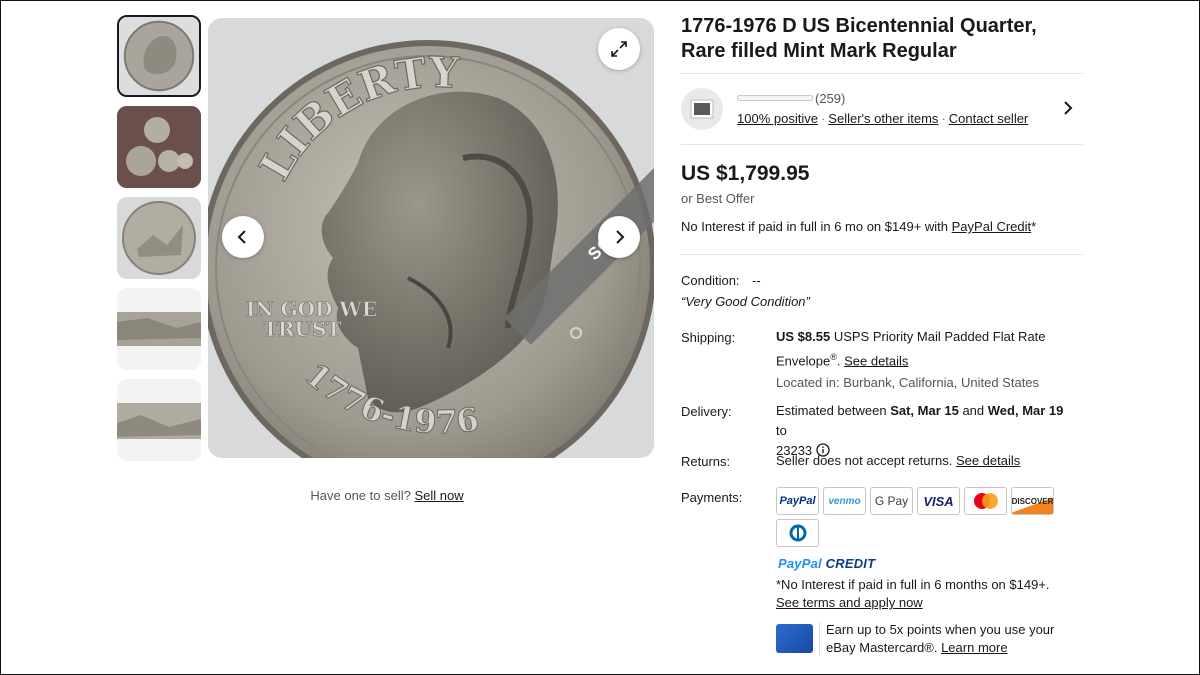 The image size is (1200, 675). What do you see at coordinates (775, 98) in the screenshot?
I see `seller-name-redacted` at bounding box center [775, 98].